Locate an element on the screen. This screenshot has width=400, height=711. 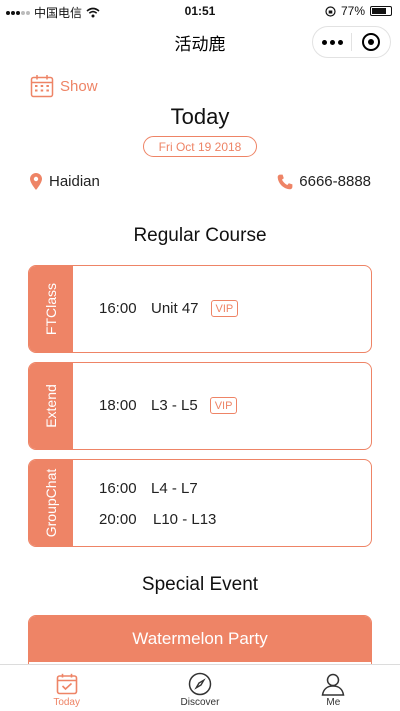
tab-label: Me is located at coordinates (333, 702).